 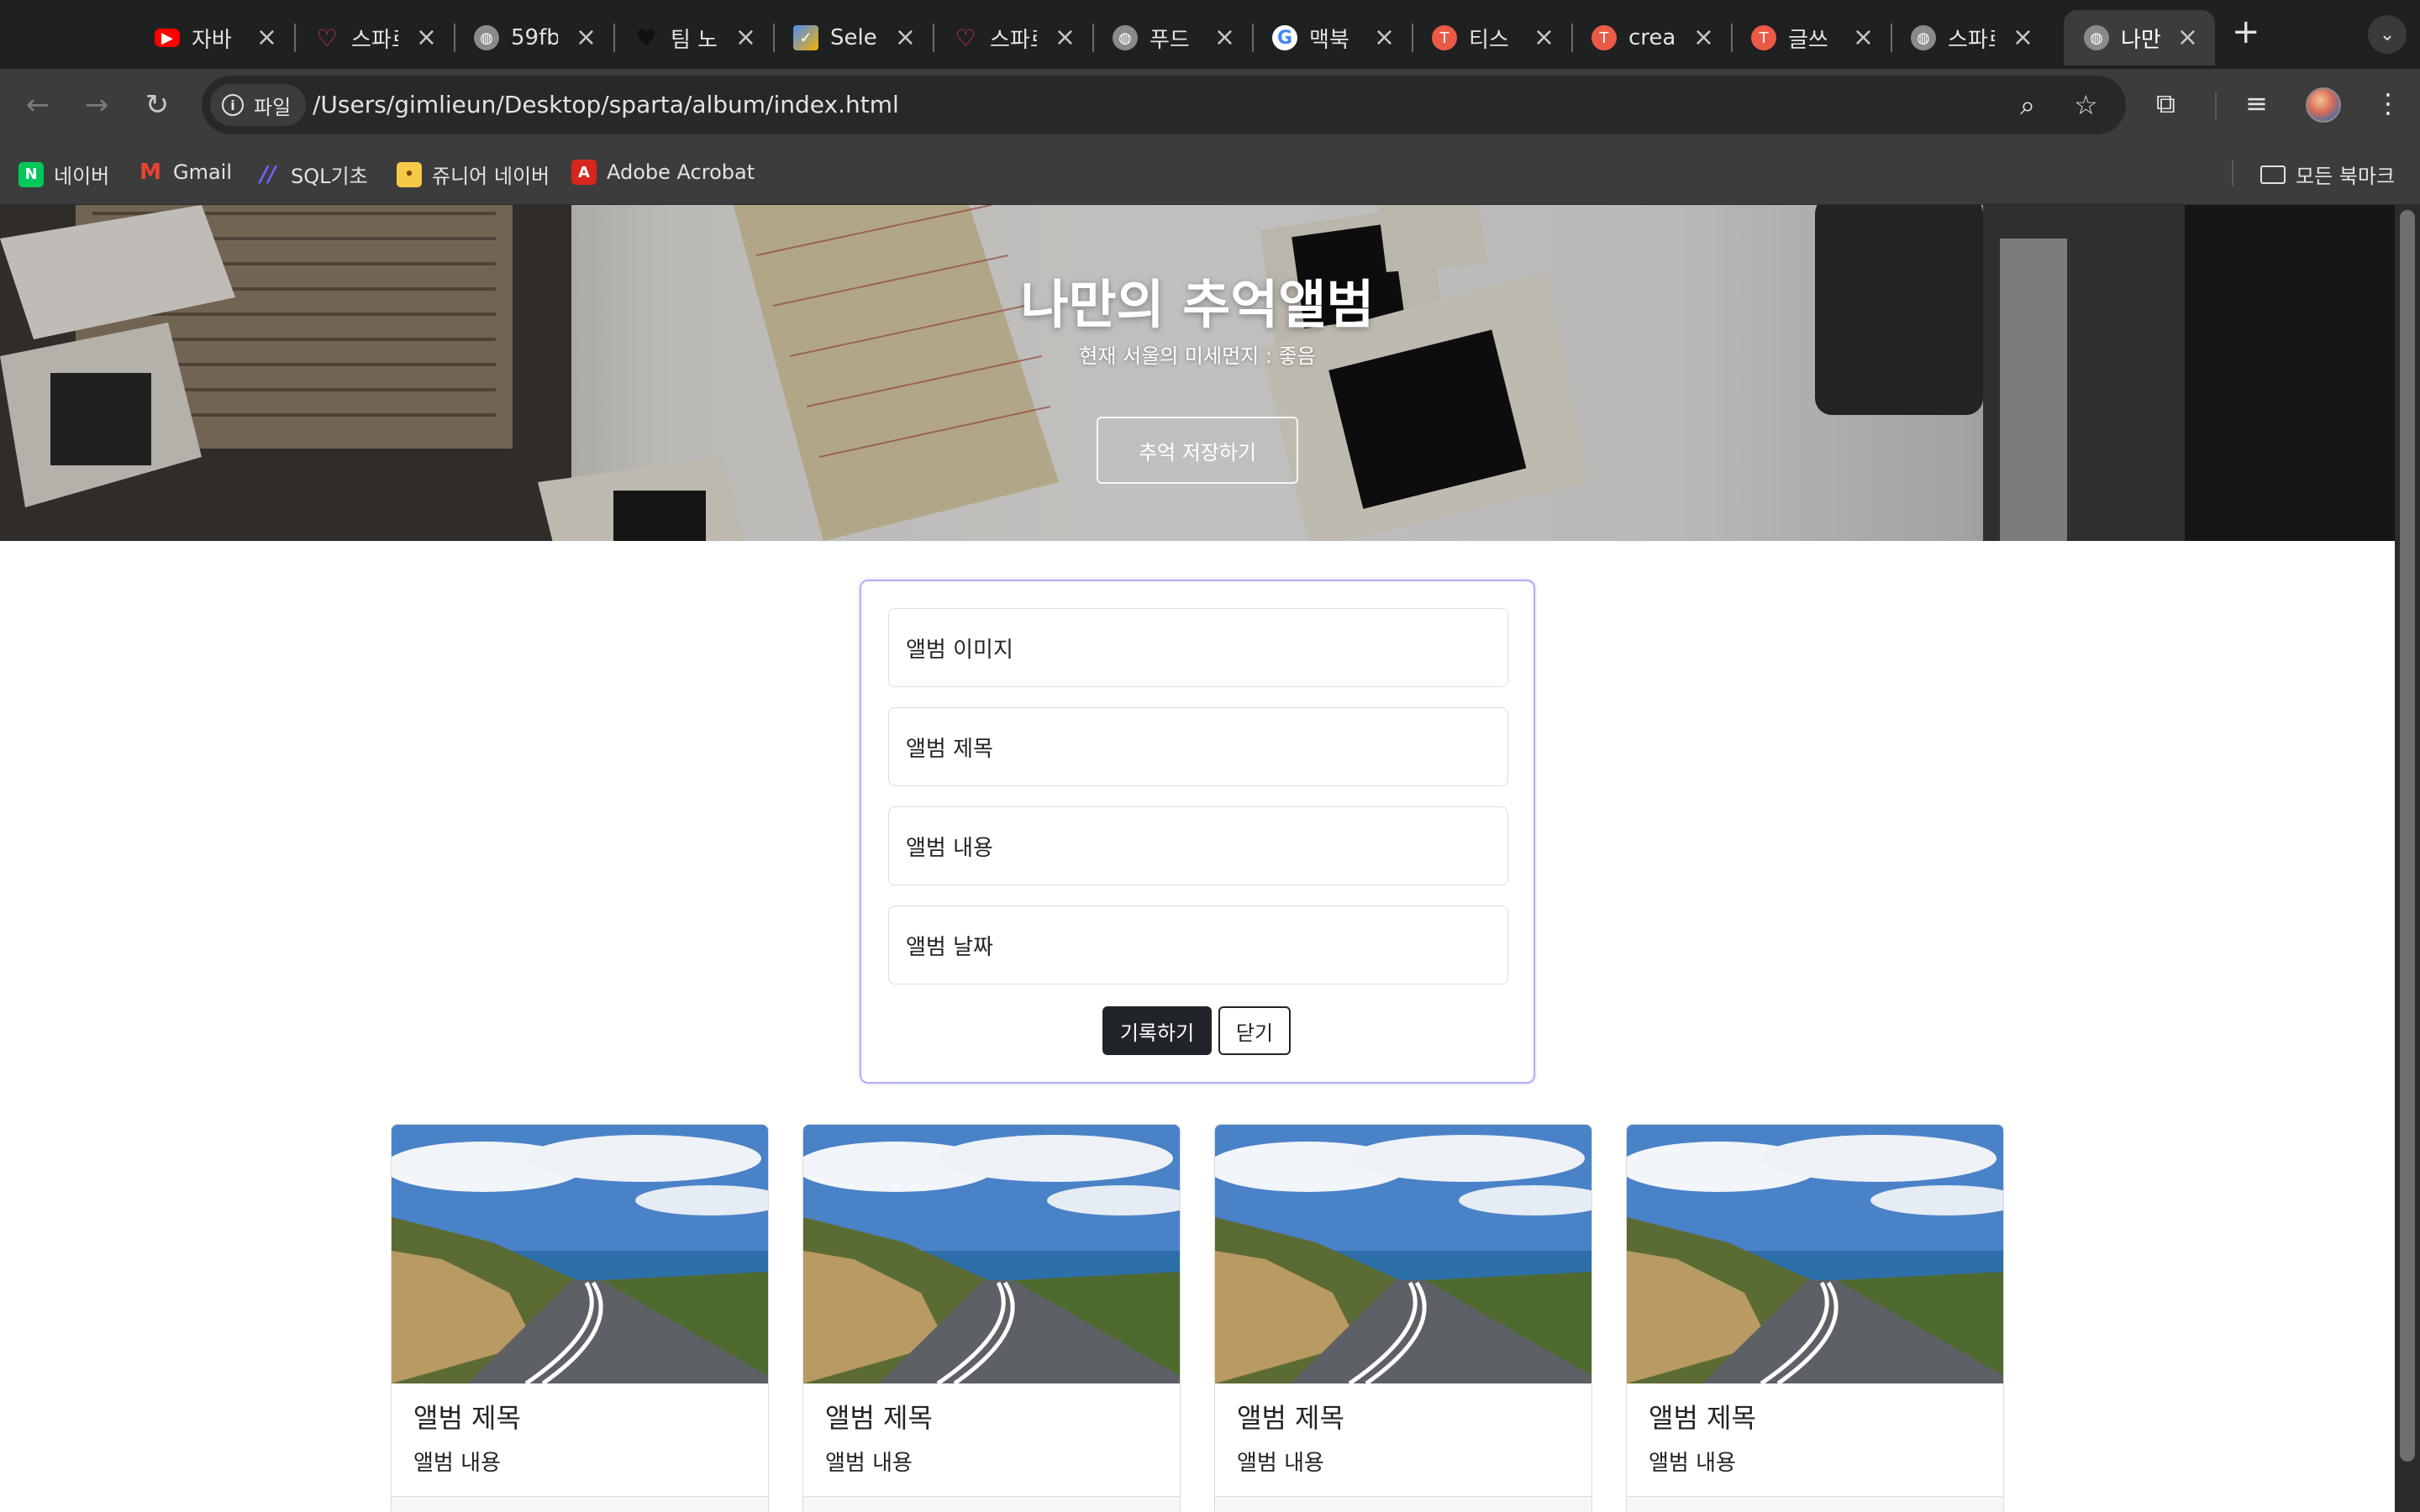 I want to click on album-date-input: 앨범 날짜, so click(x=1198, y=945).